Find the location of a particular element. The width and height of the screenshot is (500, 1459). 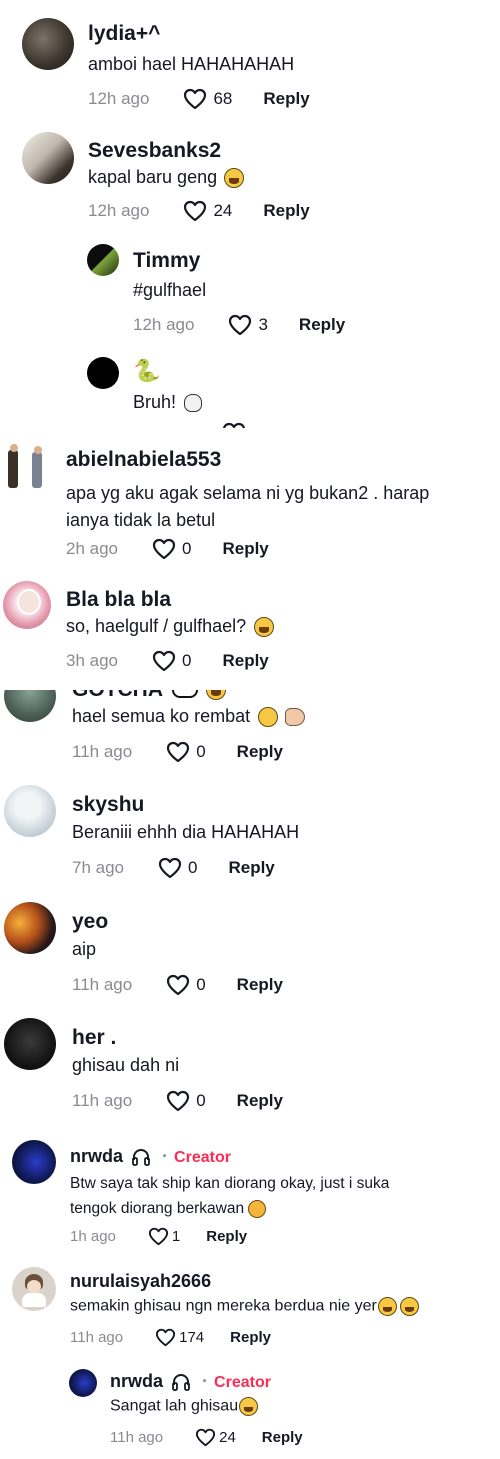

like-button: 3 is located at coordinates (248, 325).